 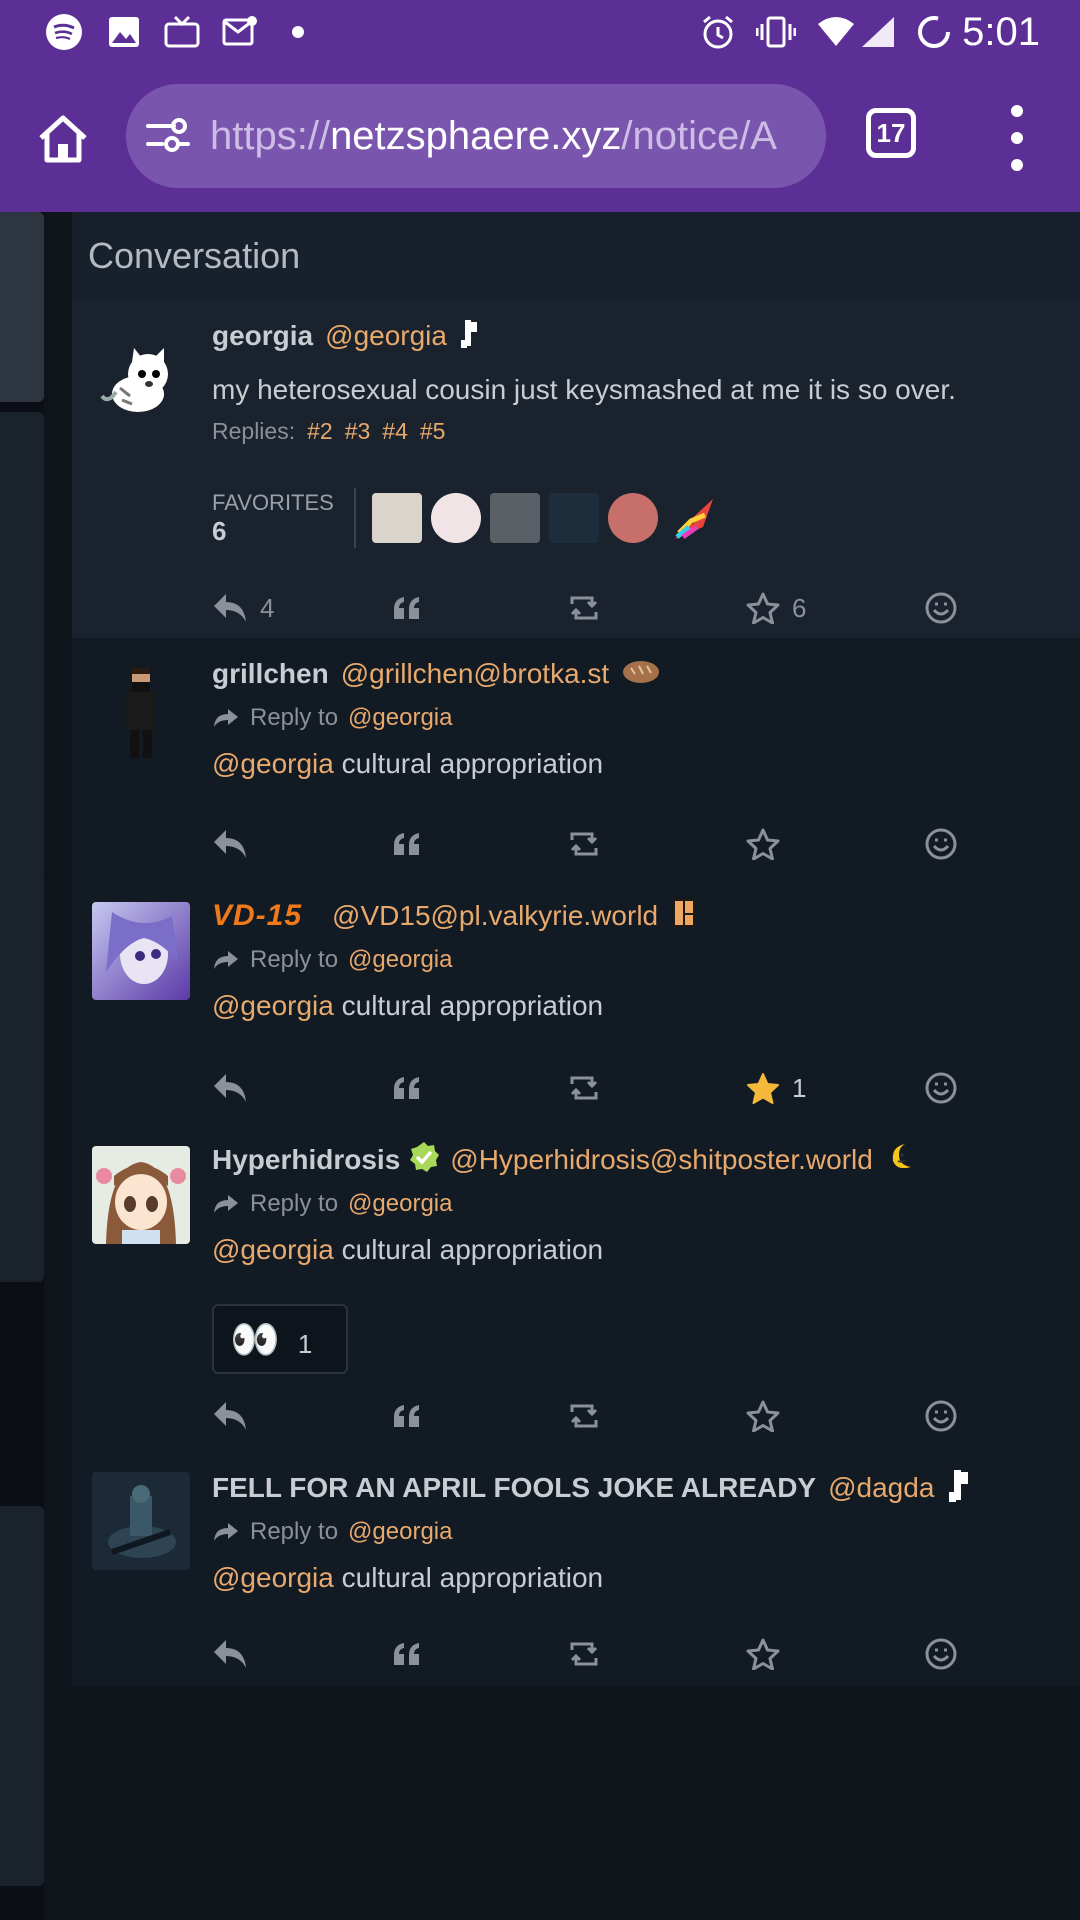 I want to click on user-handle: @Hyperhidrosis@shitposter.world, so click(x=661, y=1160).